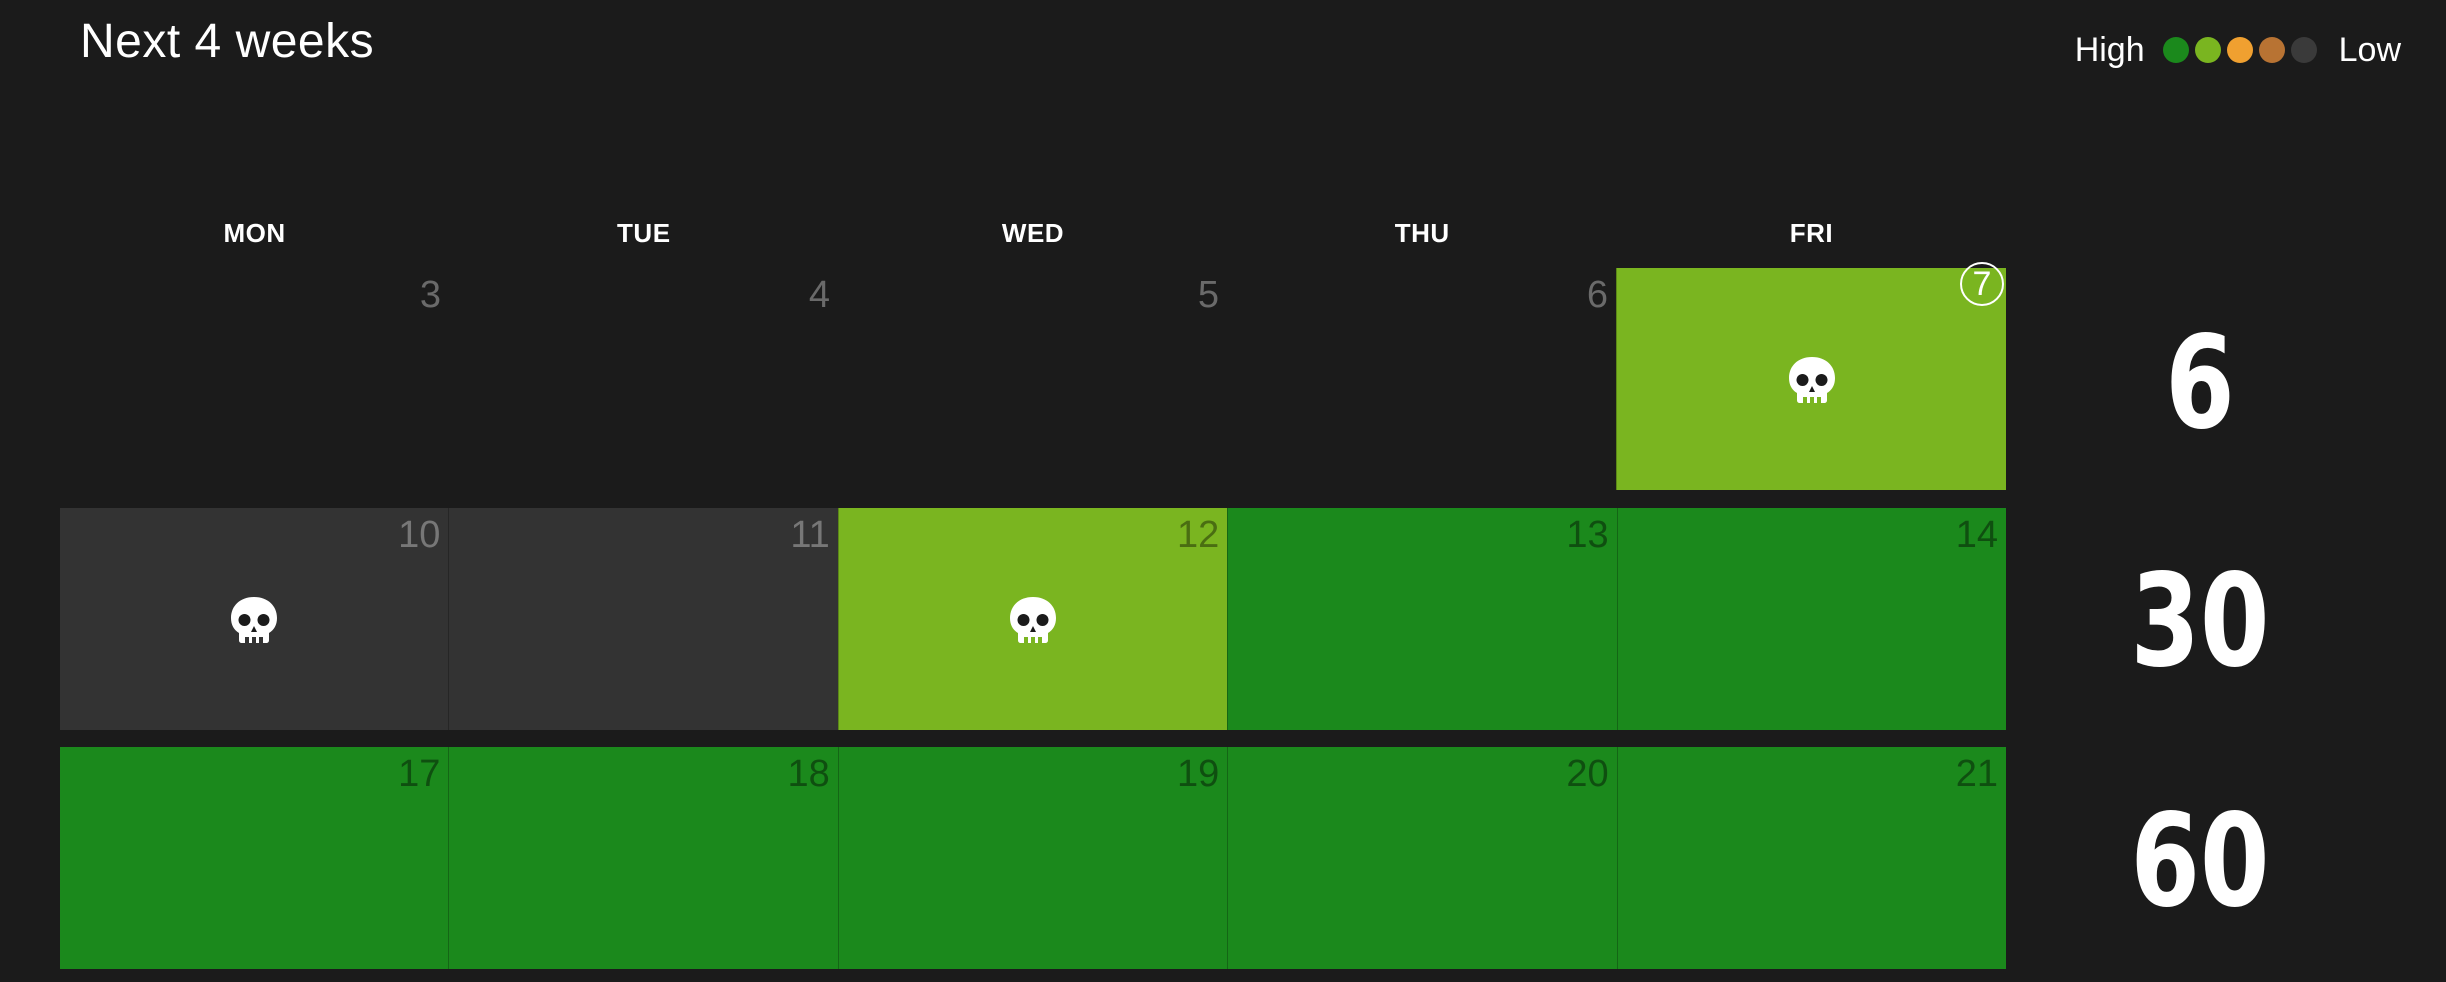  What do you see at coordinates (644, 233) in the screenshot?
I see `weekday-tue: TUE` at bounding box center [644, 233].